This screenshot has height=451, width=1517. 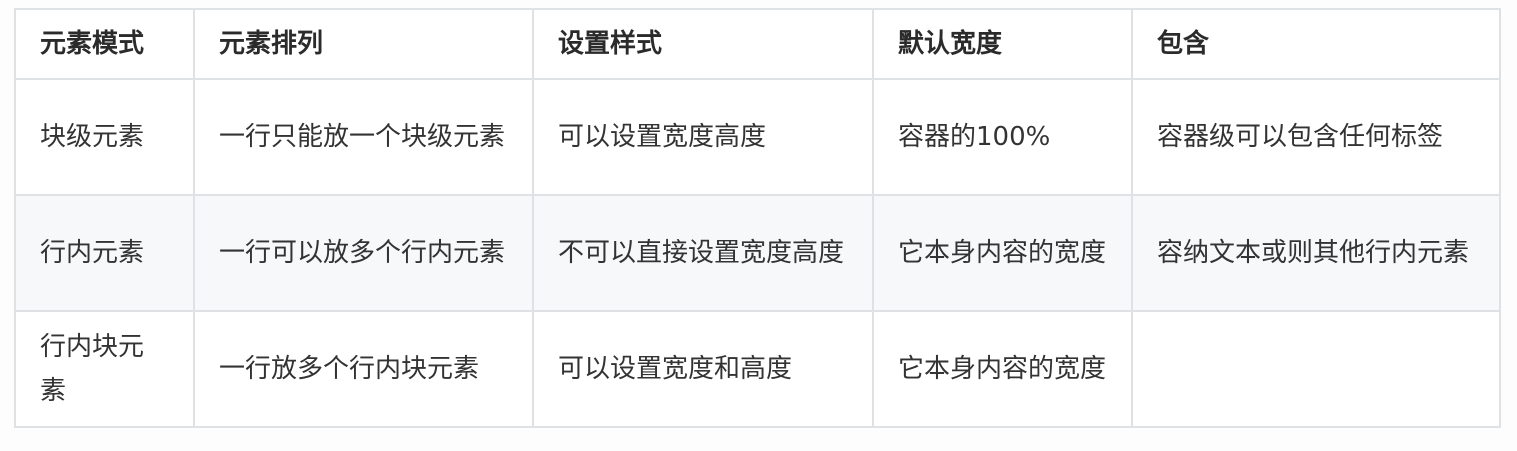 I want to click on table-cell: 块级元素, so click(x=104, y=137).